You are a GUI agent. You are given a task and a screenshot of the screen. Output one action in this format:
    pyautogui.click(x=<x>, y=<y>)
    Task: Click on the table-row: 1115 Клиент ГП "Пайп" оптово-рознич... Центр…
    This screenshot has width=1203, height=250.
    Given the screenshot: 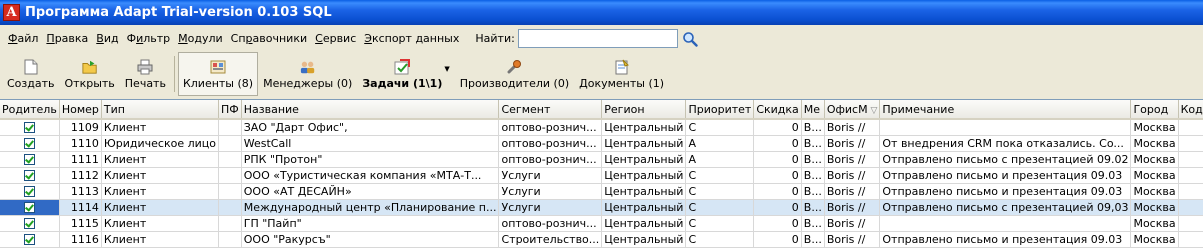 What is the action you would take?
    pyautogui.click(x=601, y=223)
    